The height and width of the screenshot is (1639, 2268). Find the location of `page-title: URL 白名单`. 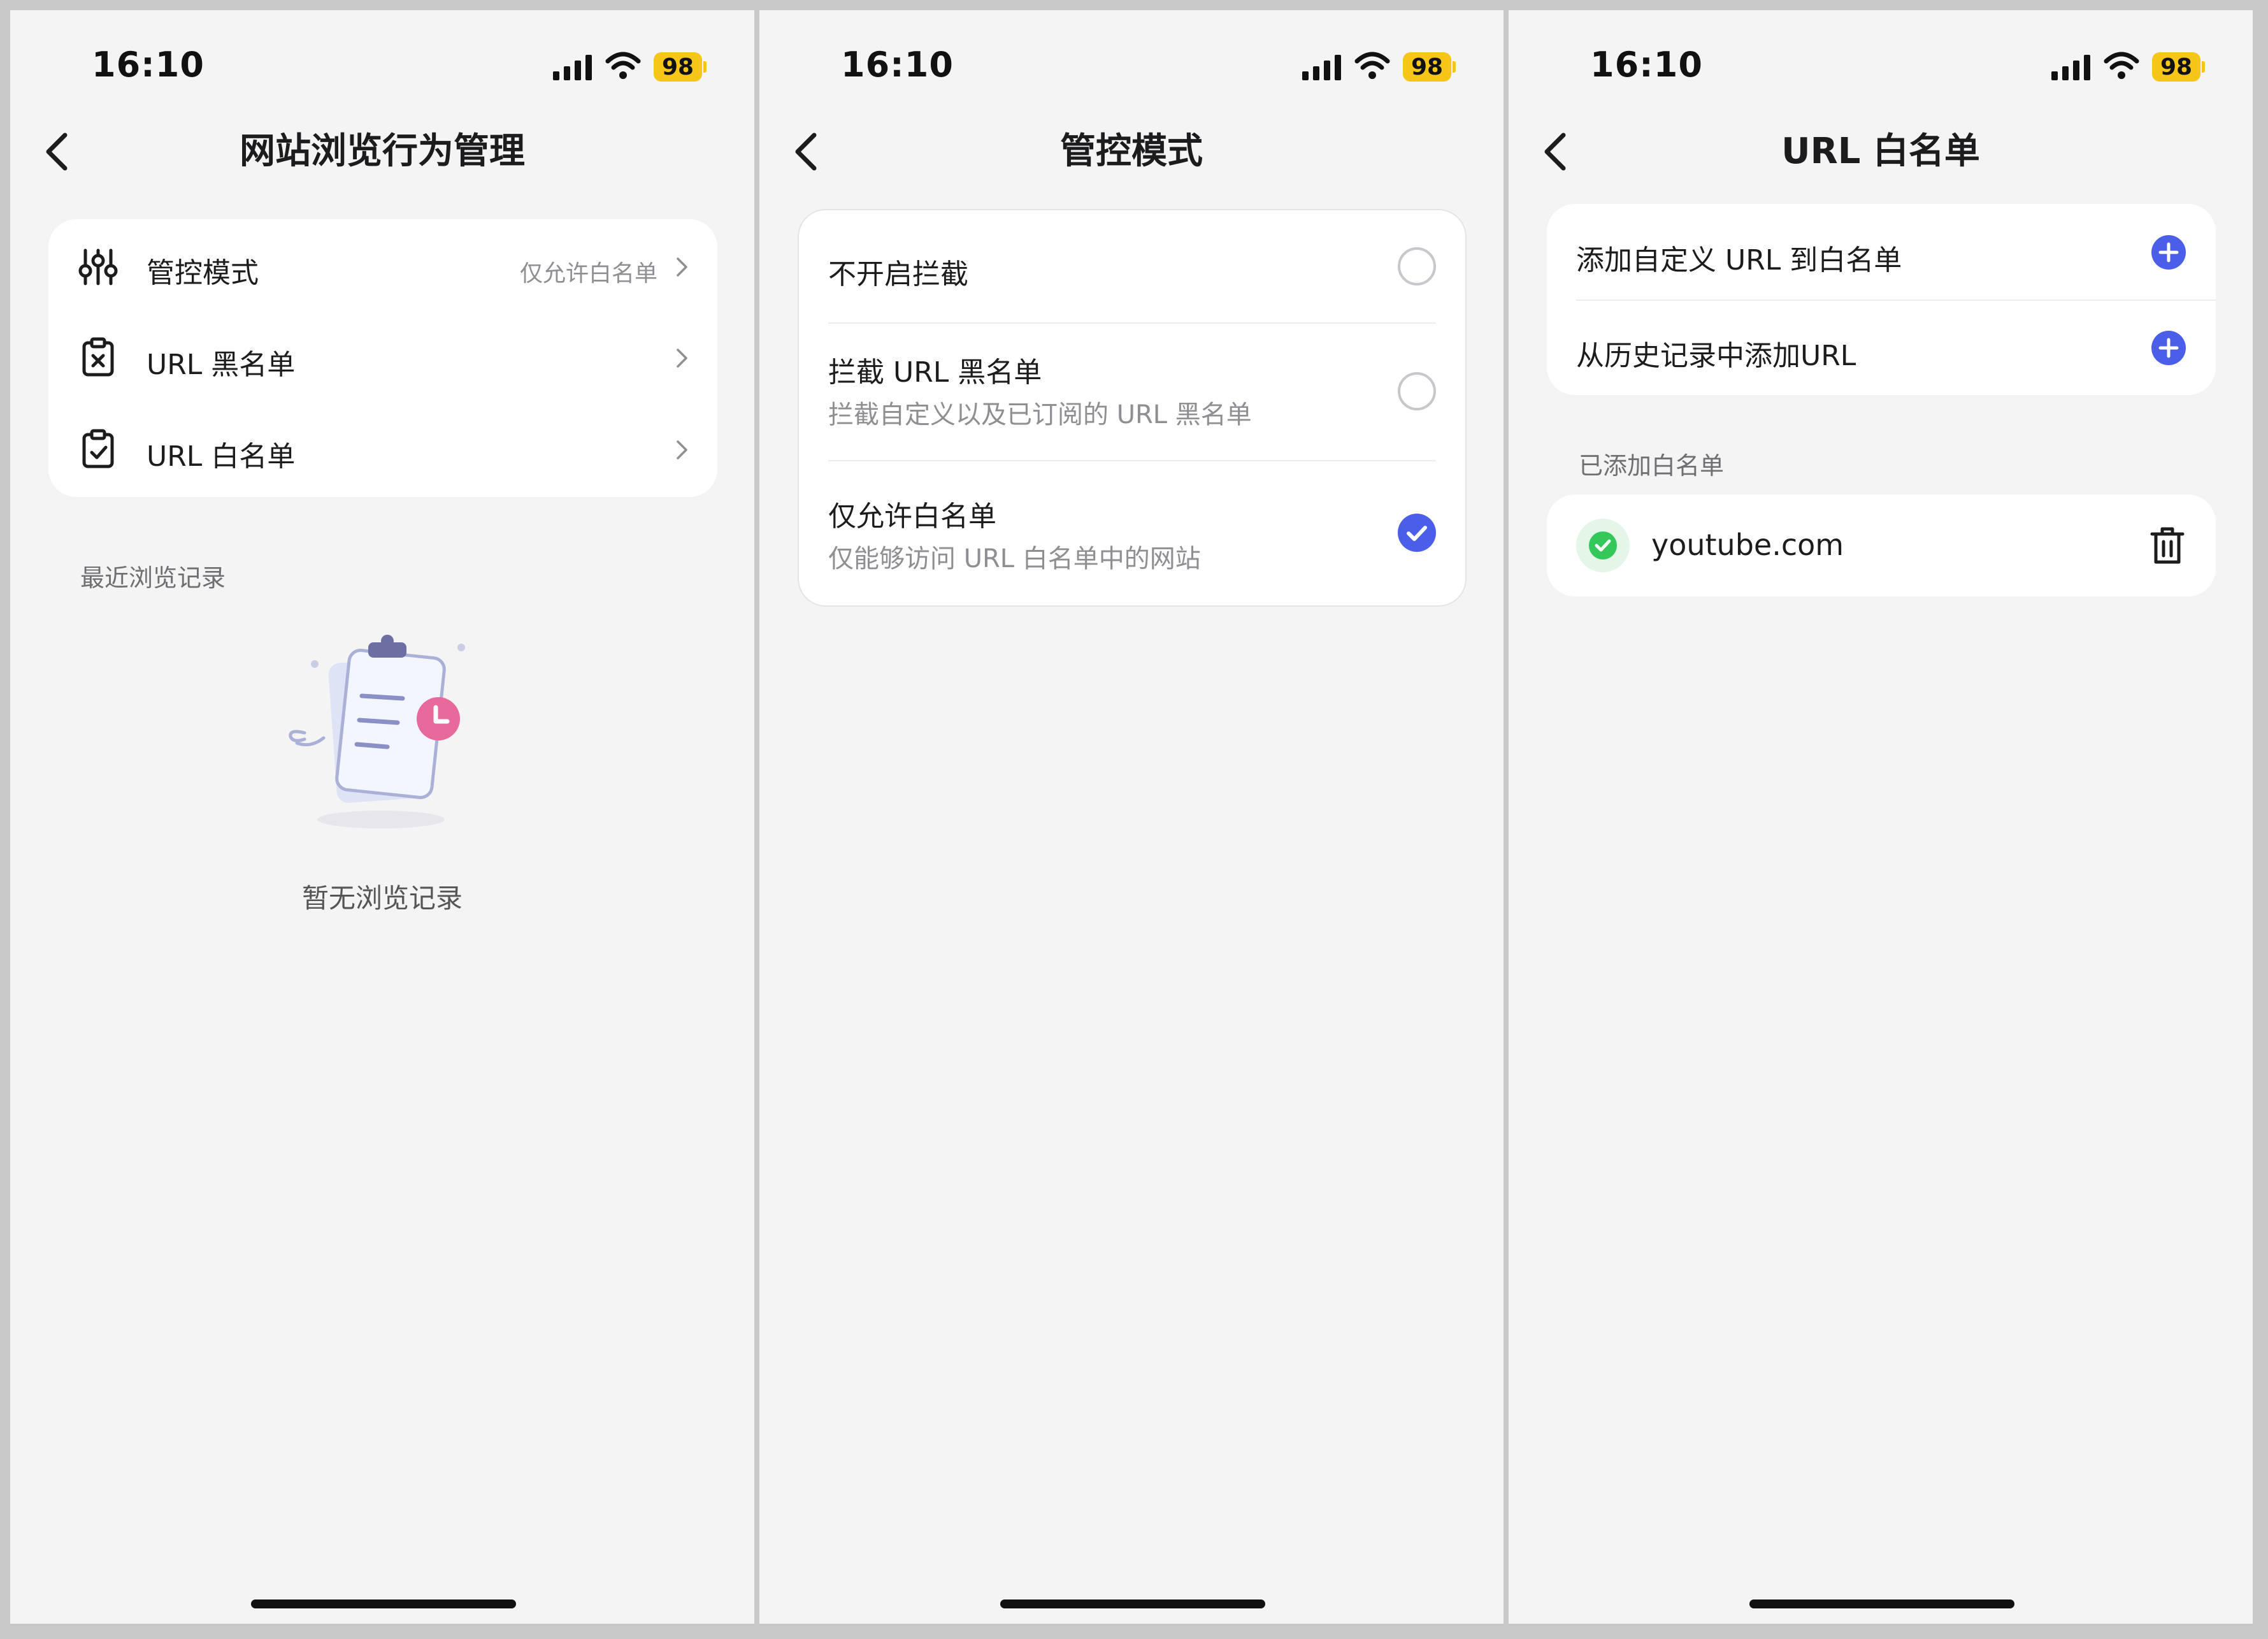

page-title: URL 白名单 is located at coordinates (1880, 151).